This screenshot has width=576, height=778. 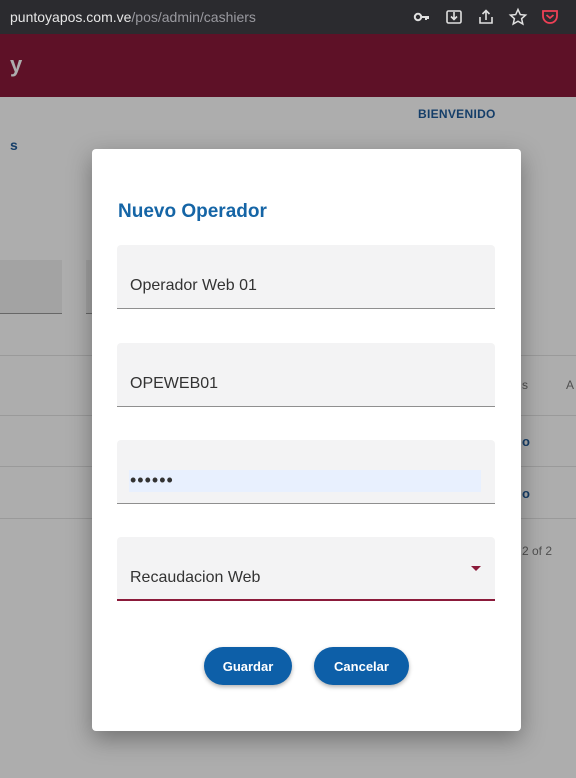 What do you see at coordinates (422, 17) in the screenshot?
I see `key-icon` at bounding box center [422, 17].